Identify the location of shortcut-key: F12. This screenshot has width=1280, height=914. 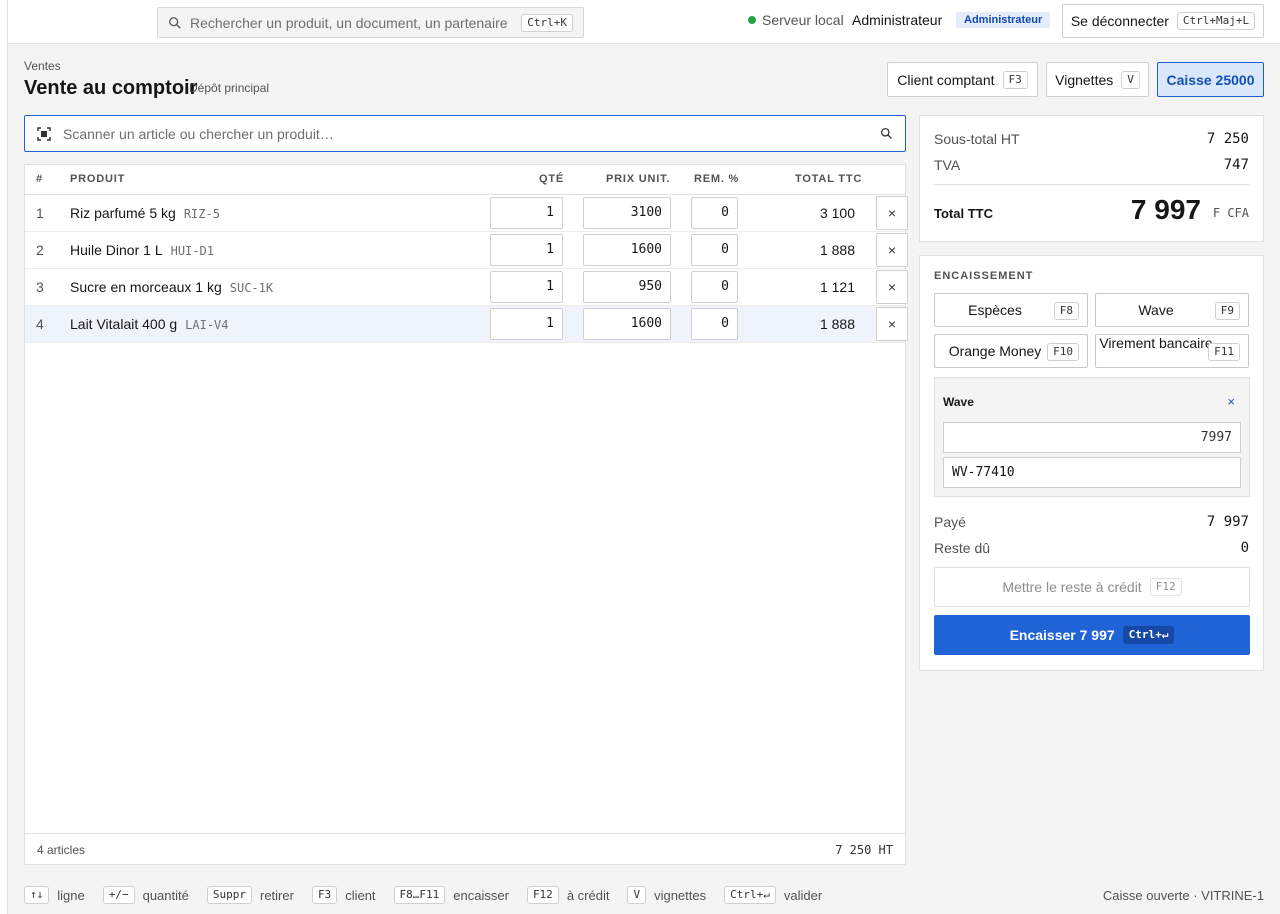
(542, 895).